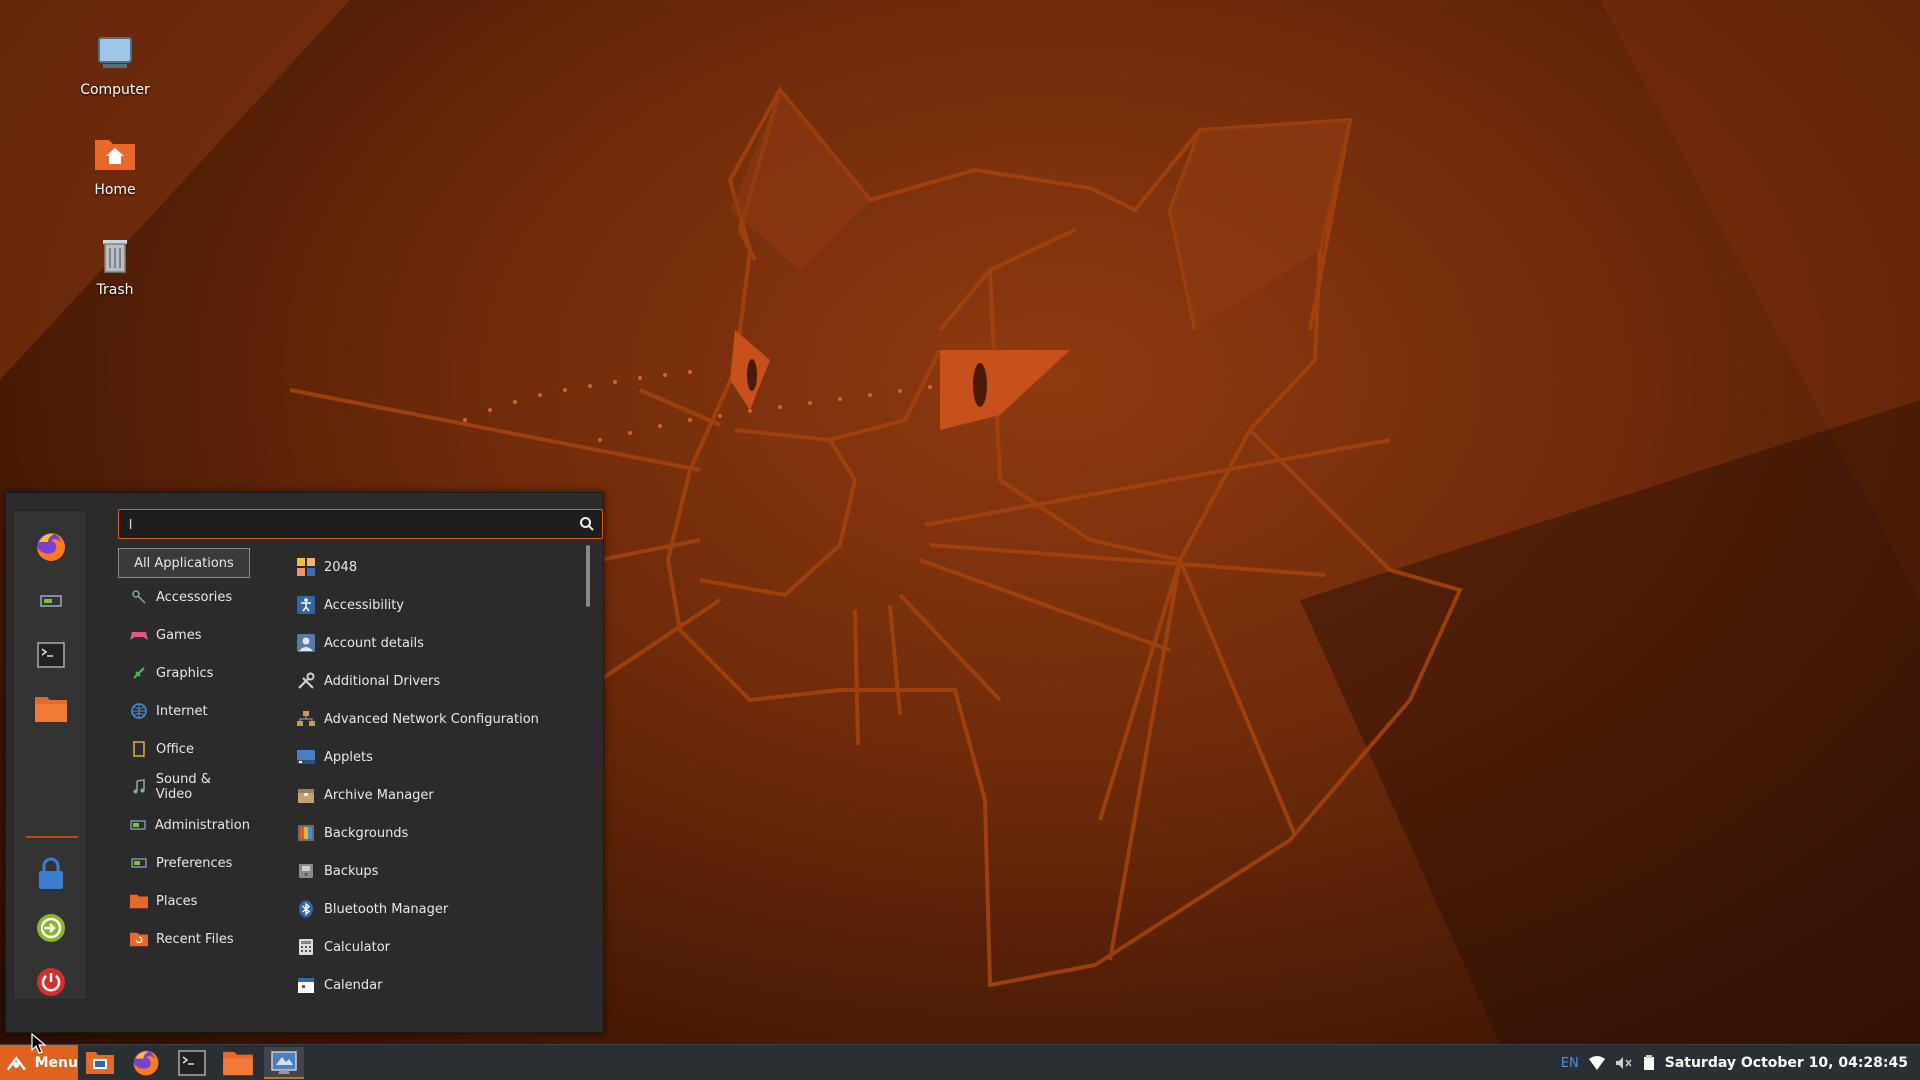 The image size is (1920, 1080). I want to click on shutdown-button, so click(51, 982).